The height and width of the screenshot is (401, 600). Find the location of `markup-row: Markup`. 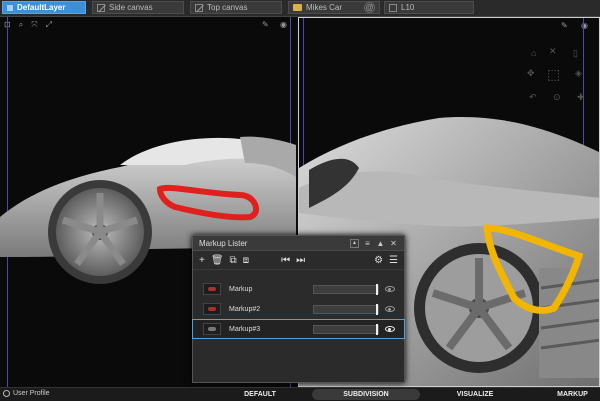

markup-row: Markup is located at coordinates (298, 289).